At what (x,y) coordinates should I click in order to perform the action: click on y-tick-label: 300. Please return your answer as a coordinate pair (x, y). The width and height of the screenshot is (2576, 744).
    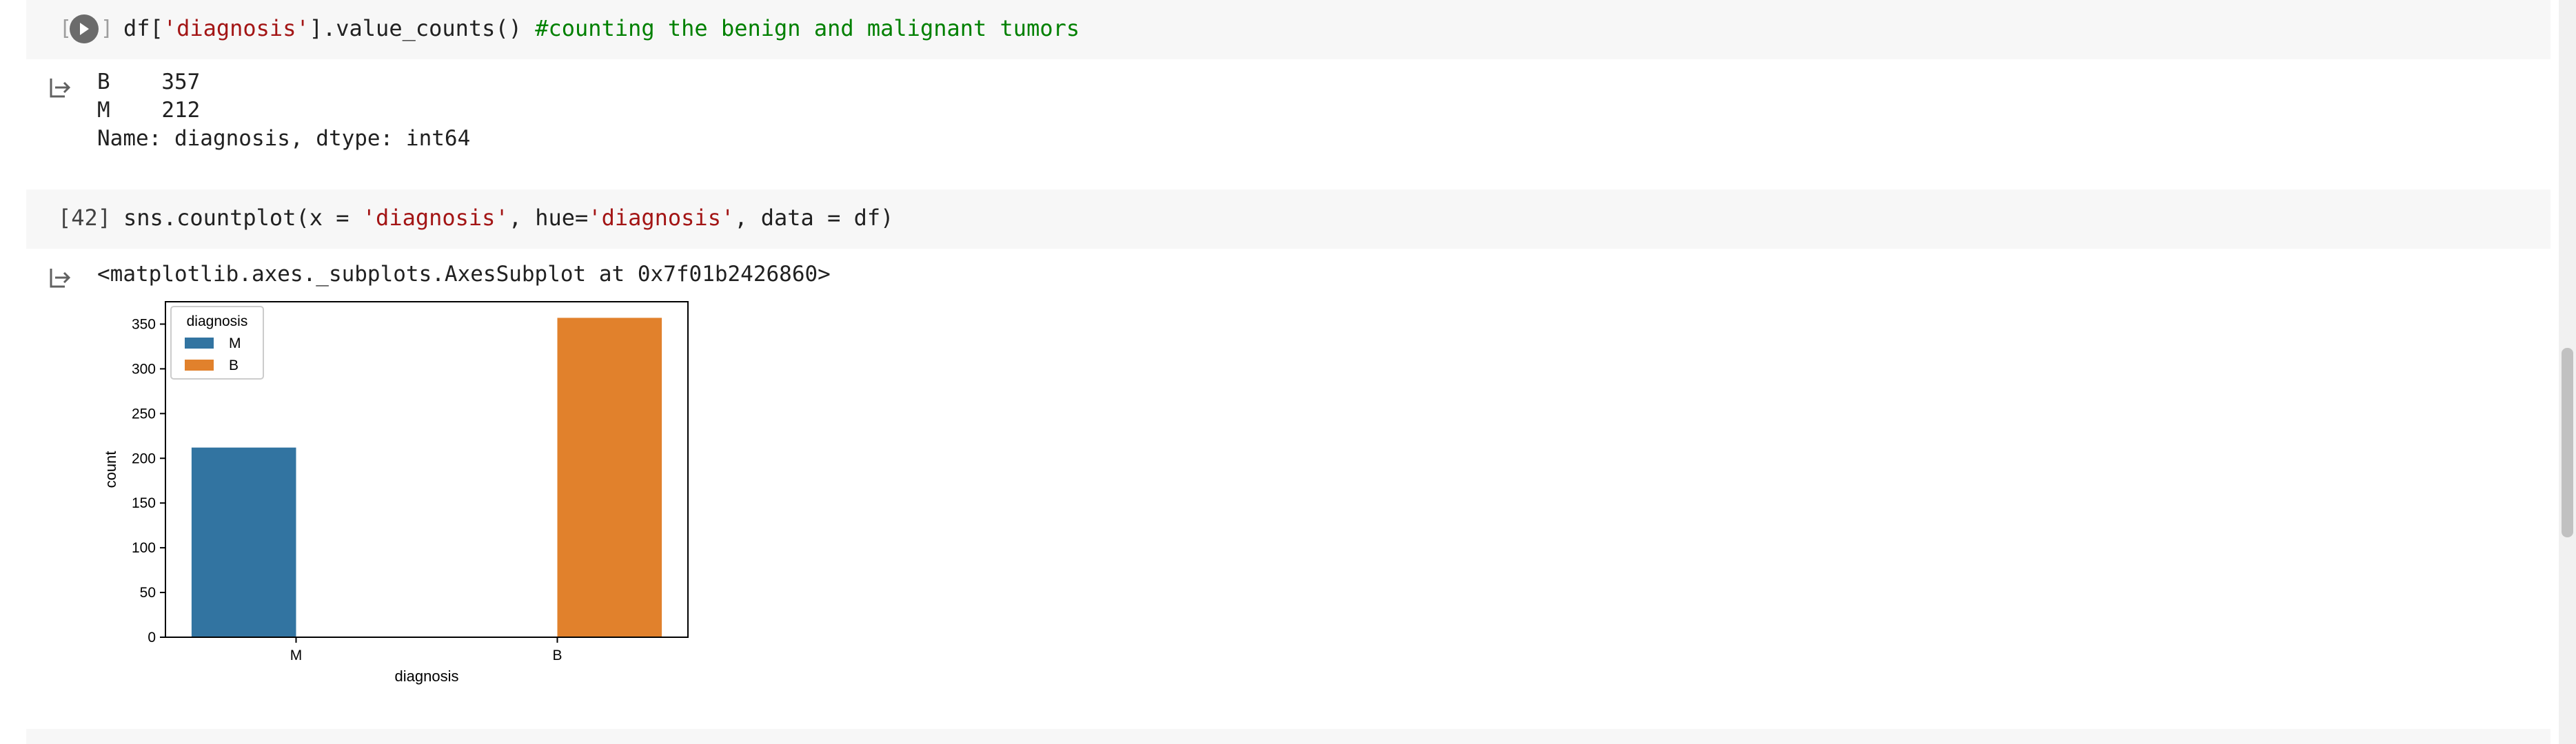
    Looking at the image, I should click on (144, 369).